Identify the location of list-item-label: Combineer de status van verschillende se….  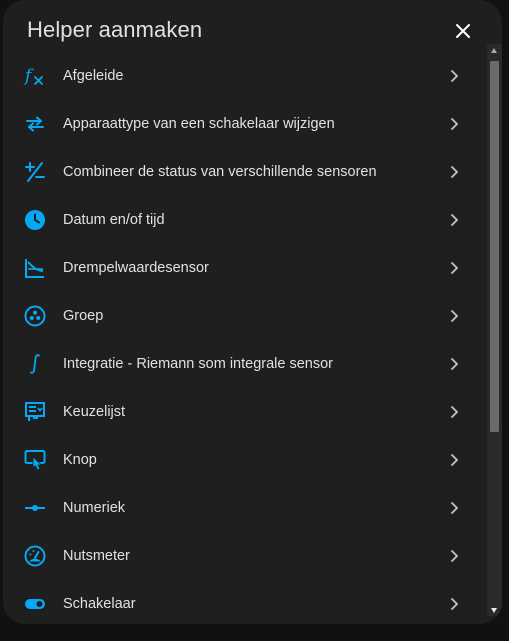
(220, 172).